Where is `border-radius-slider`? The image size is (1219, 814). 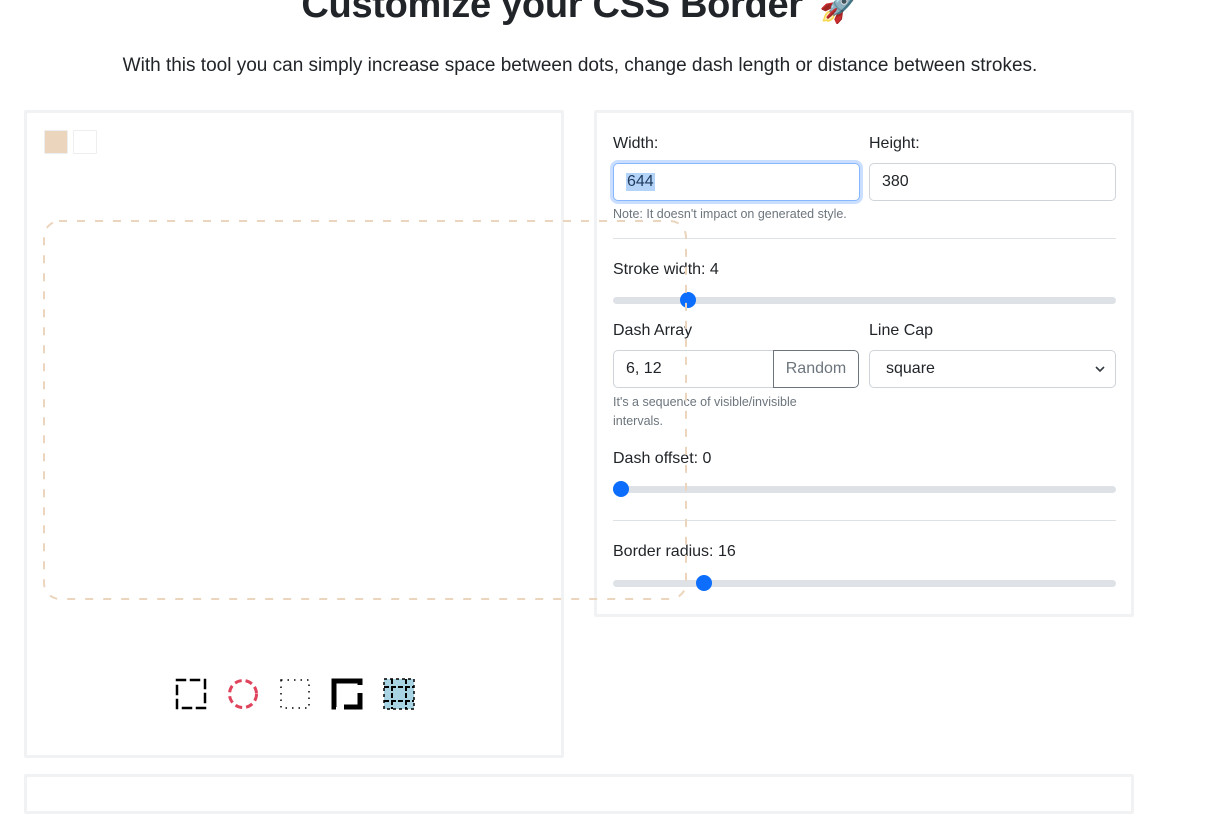 border-radius-slider is located at coordinates (864, 583).